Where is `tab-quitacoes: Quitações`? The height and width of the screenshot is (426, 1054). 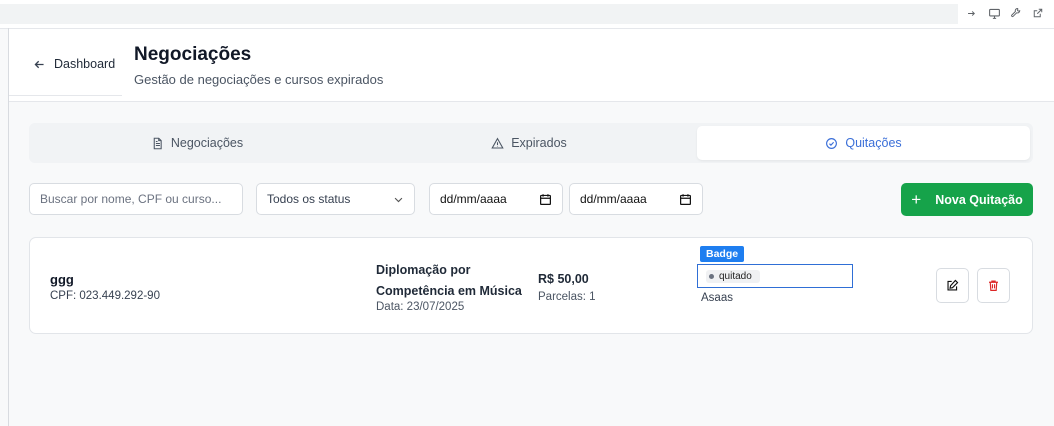
tab-quitacoes: Quitações is located at coordinates (863, 143).